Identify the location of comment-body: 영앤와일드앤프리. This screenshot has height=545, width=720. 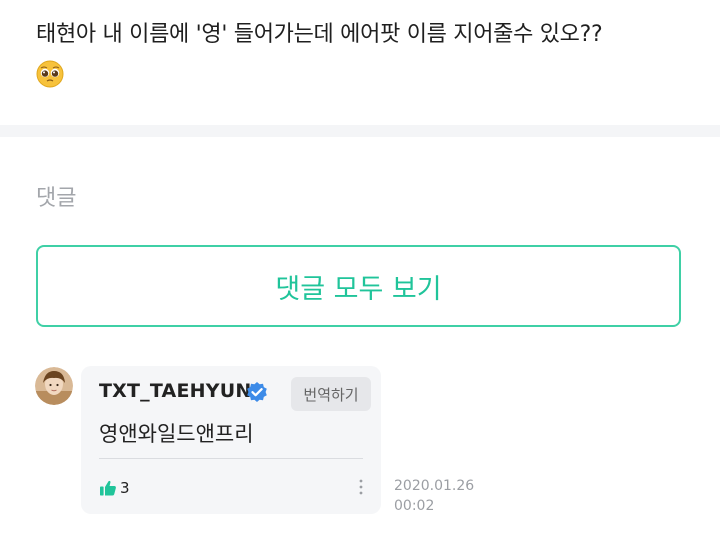
(176, 434).